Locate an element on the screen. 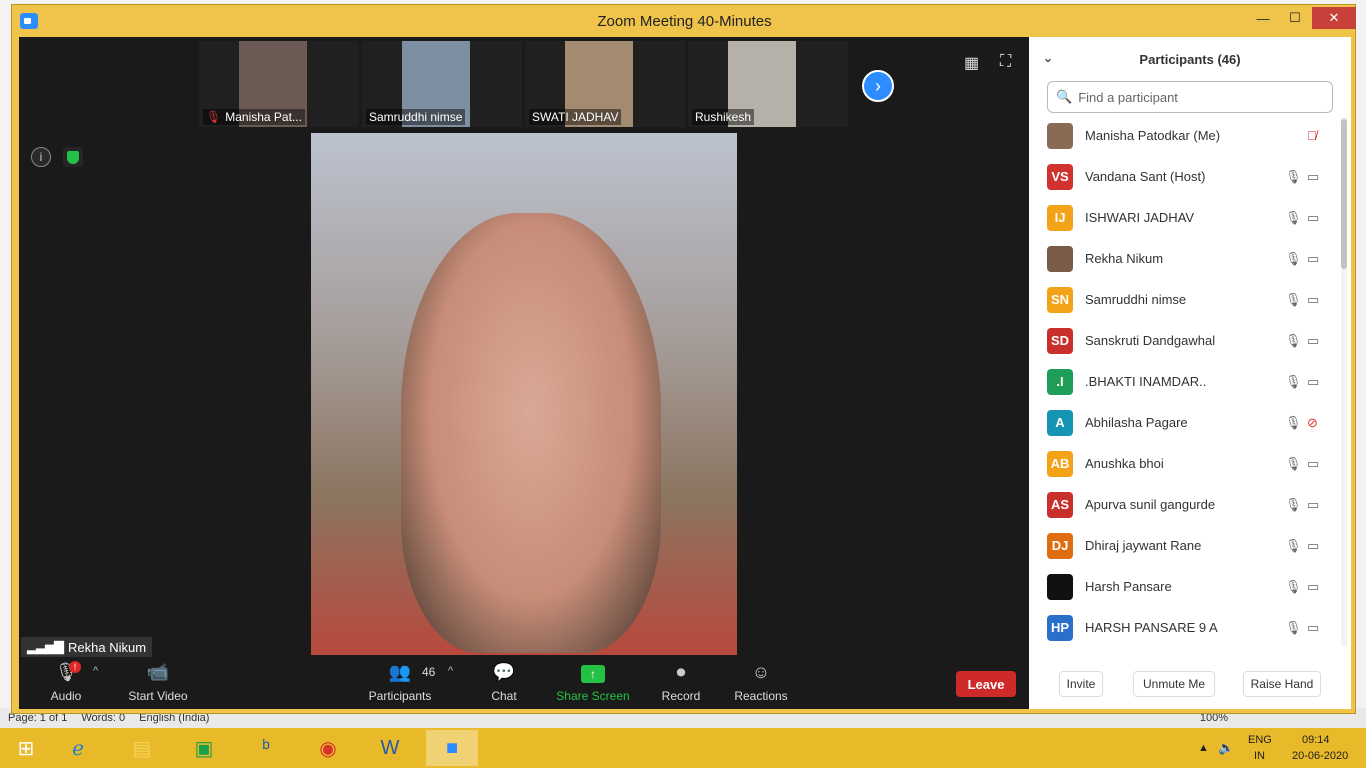  share-screen-button: ↑ Share Screen is located at coordinates (593, 684).